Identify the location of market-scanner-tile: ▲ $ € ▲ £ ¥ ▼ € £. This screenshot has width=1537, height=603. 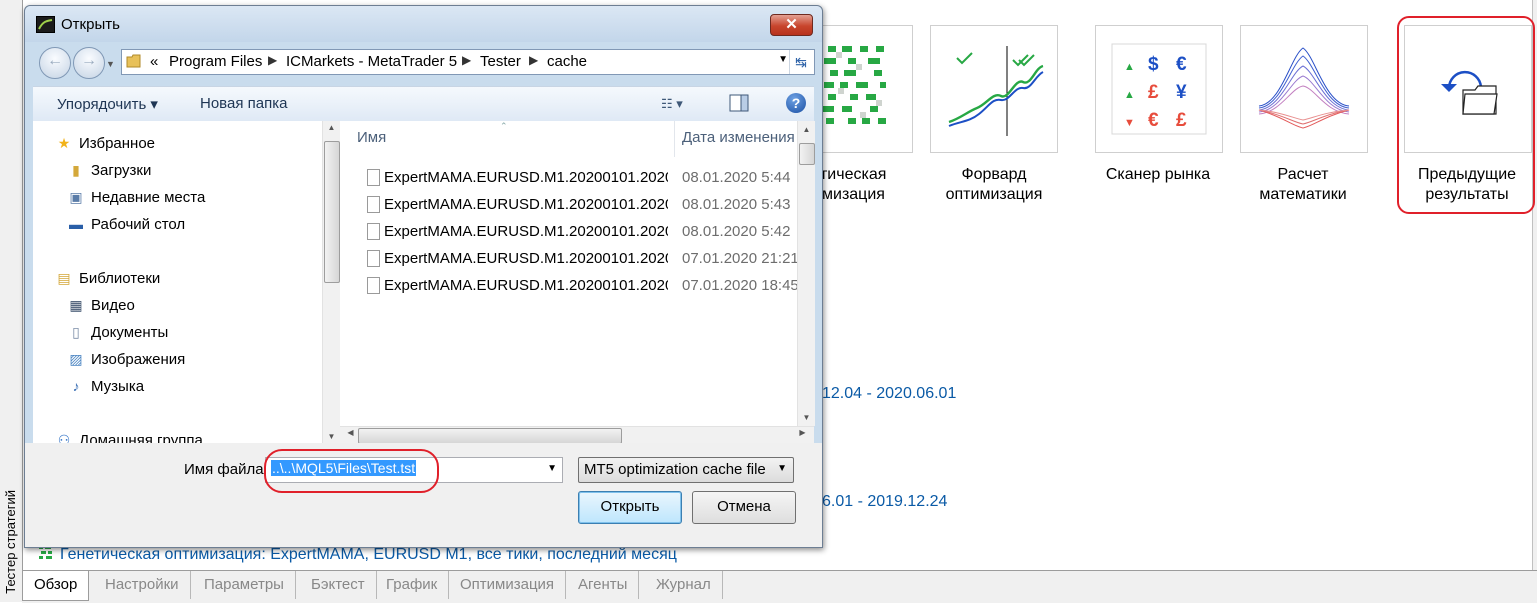
(1159, 89).